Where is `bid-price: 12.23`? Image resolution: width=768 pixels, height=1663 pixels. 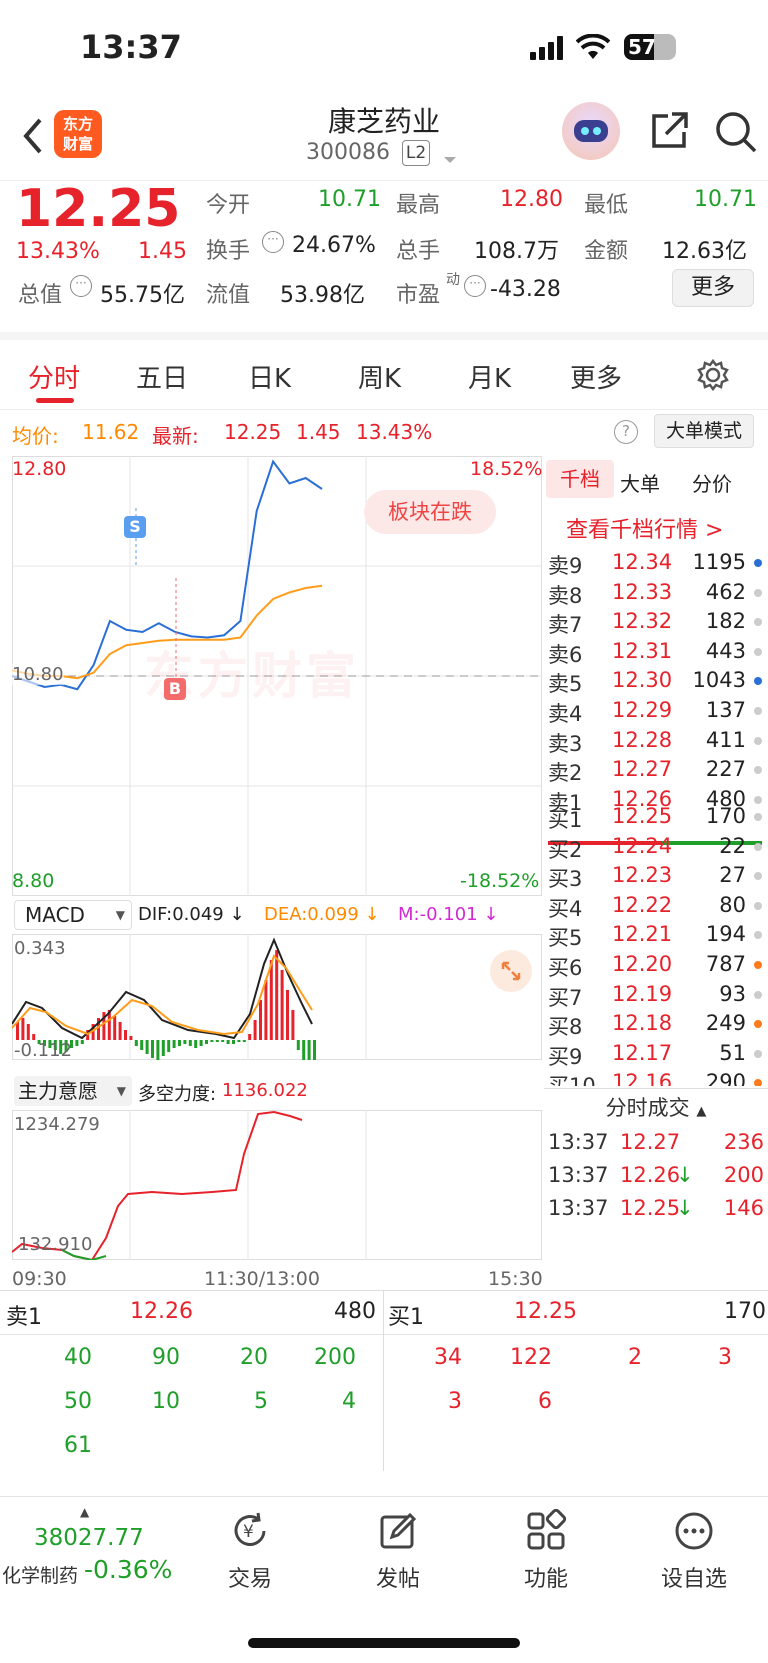
bid-price: 12.23 is located at coordinates (642, 875).